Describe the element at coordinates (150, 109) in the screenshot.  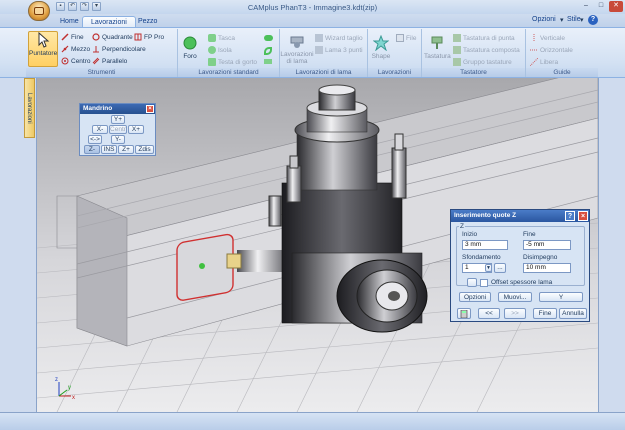
I see `mandrino-close-button: ×` at that location.